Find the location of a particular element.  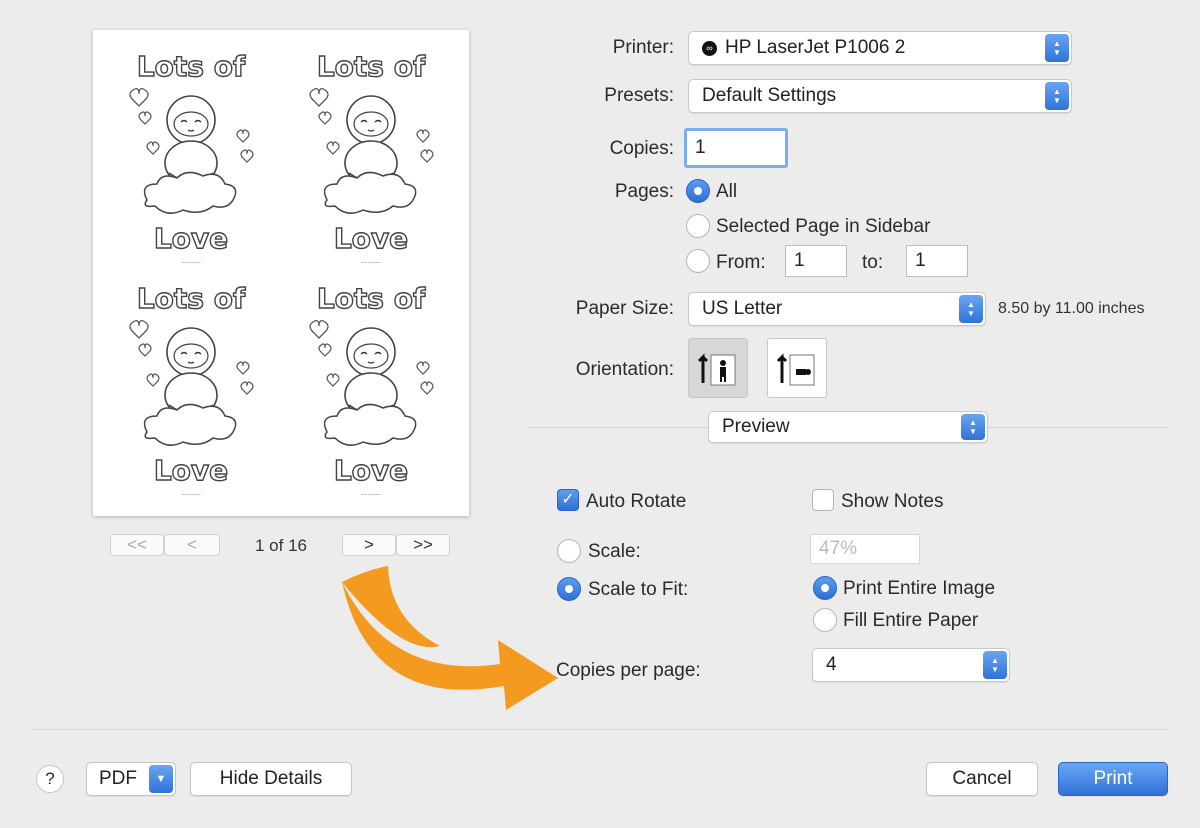

orange-arrow-annotation is located at coordinates (450, 638).